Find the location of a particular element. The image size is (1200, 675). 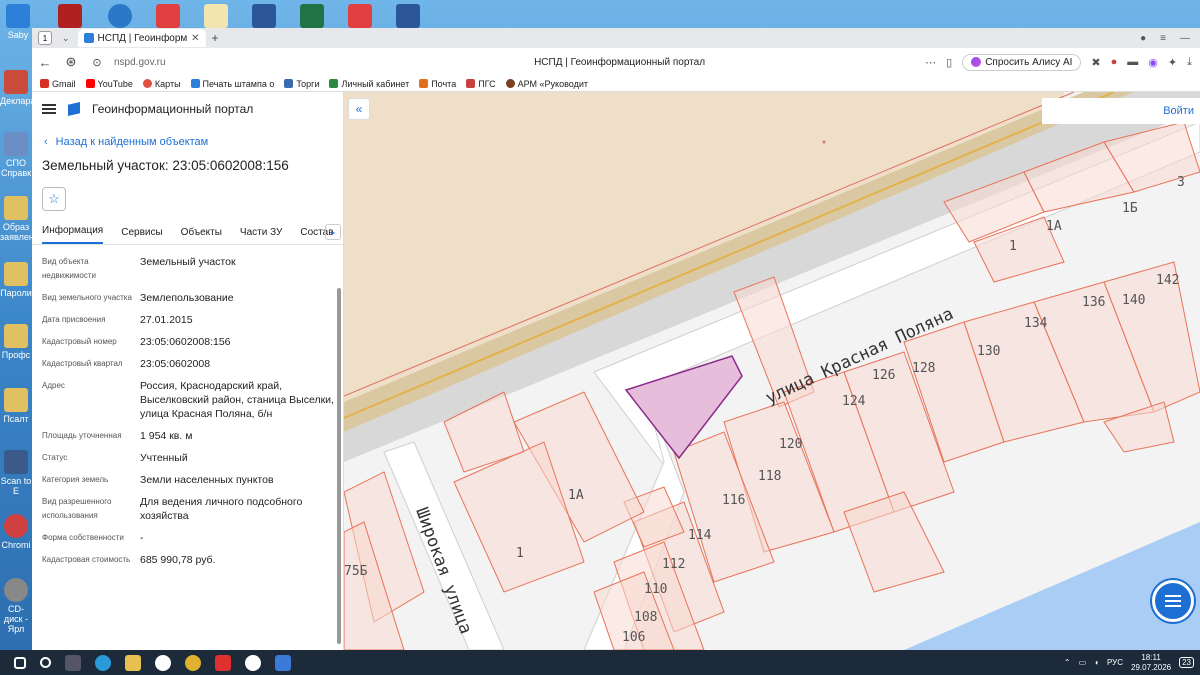

bookmark-stamp: Печать штампа о is located at coordinates (232, 83).